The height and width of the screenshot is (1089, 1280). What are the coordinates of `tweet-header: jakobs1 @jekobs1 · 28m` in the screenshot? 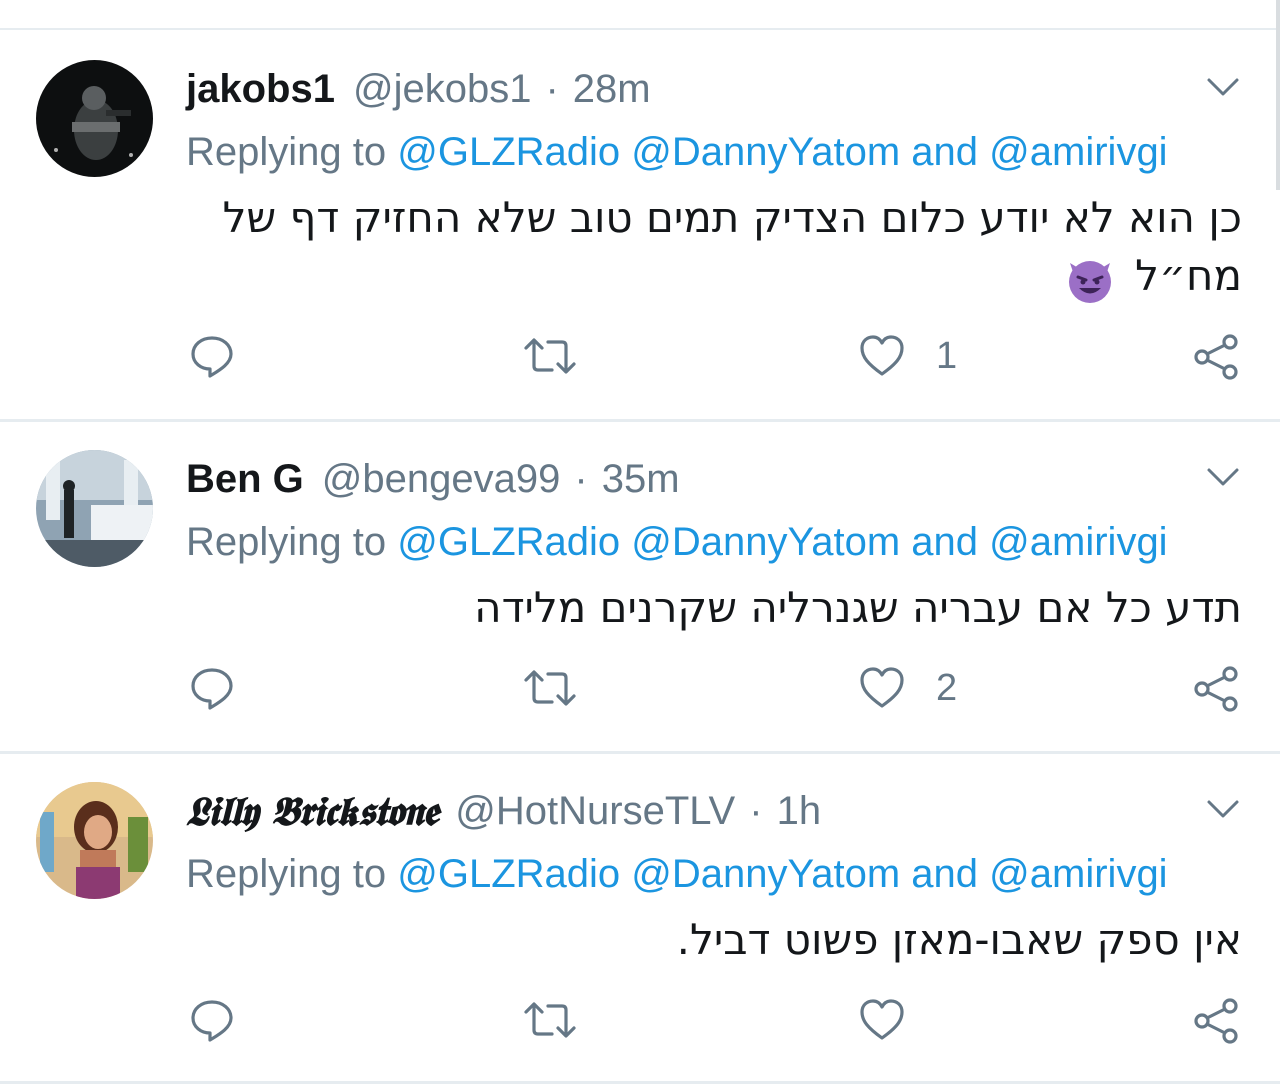 It's located at (418, 89).